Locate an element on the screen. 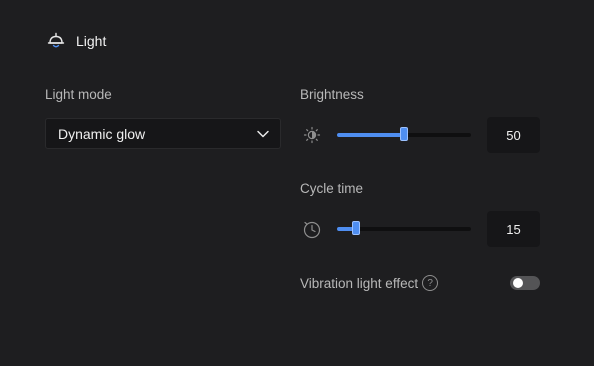 This screenshot has height=366, width=594. brightness-slider-thumb is located at coordinates (404, 134).